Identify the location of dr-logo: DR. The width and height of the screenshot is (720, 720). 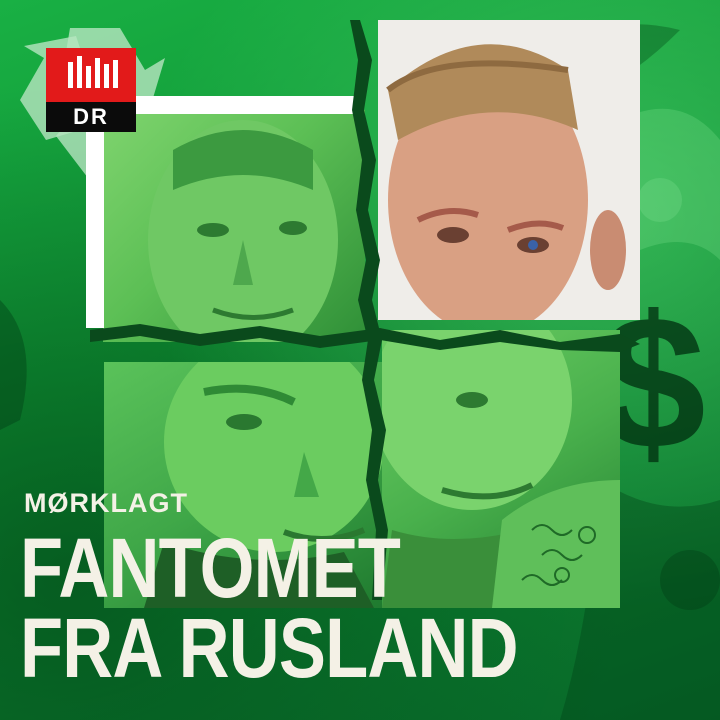
(91, 90).